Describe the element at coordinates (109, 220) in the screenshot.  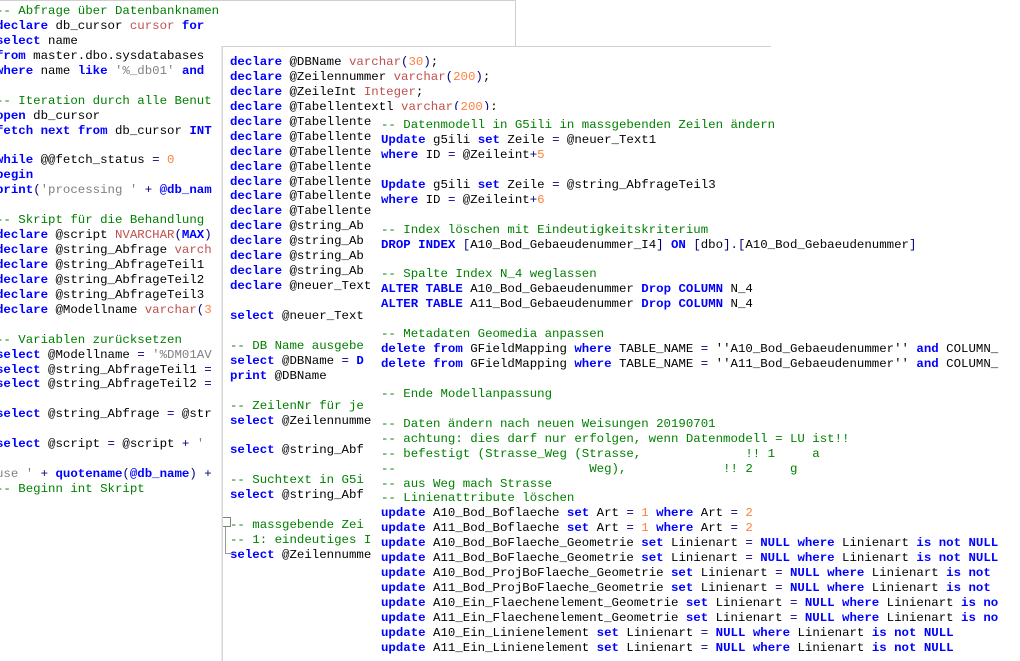
I see `code-line: -- Skript für die Behandlung` at that location.